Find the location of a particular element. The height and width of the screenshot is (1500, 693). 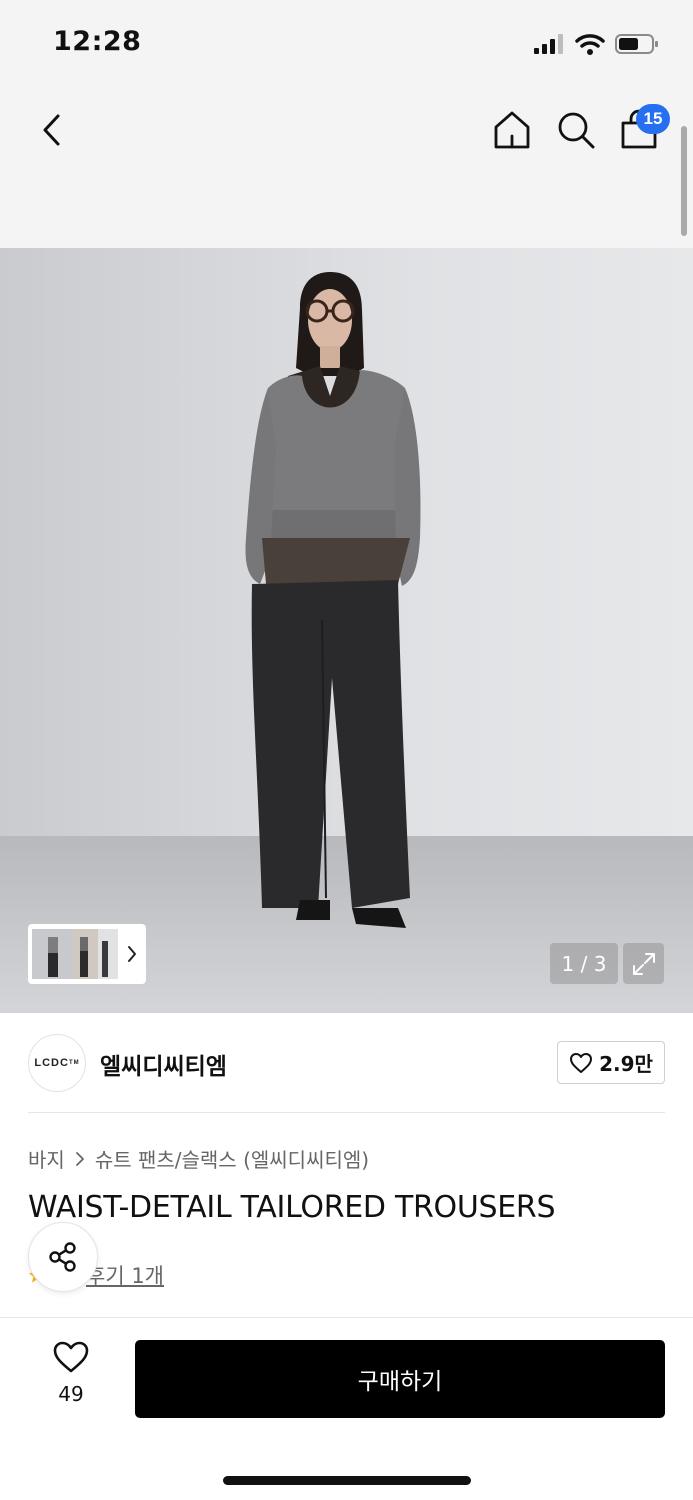

back-icon is located at coordinates (51, 130).